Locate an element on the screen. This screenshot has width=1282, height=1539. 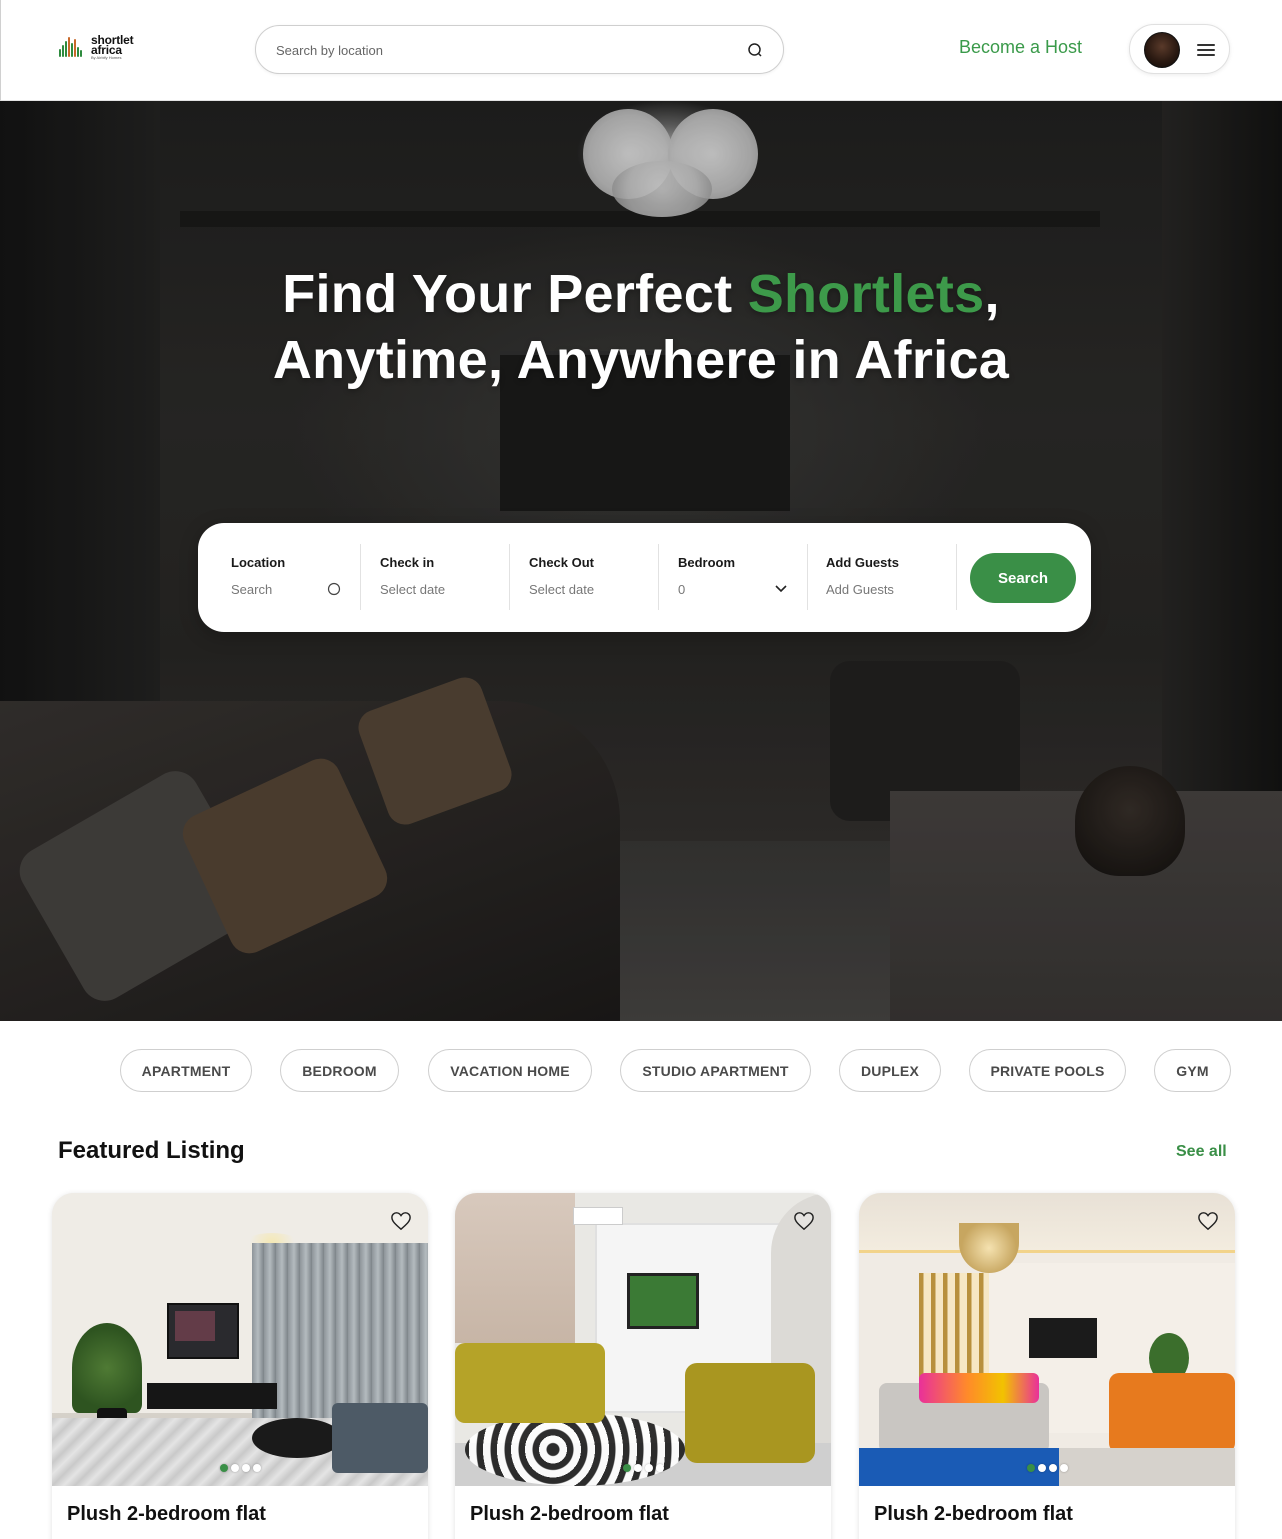
menu-icon is located at coordinates (1206, 50).